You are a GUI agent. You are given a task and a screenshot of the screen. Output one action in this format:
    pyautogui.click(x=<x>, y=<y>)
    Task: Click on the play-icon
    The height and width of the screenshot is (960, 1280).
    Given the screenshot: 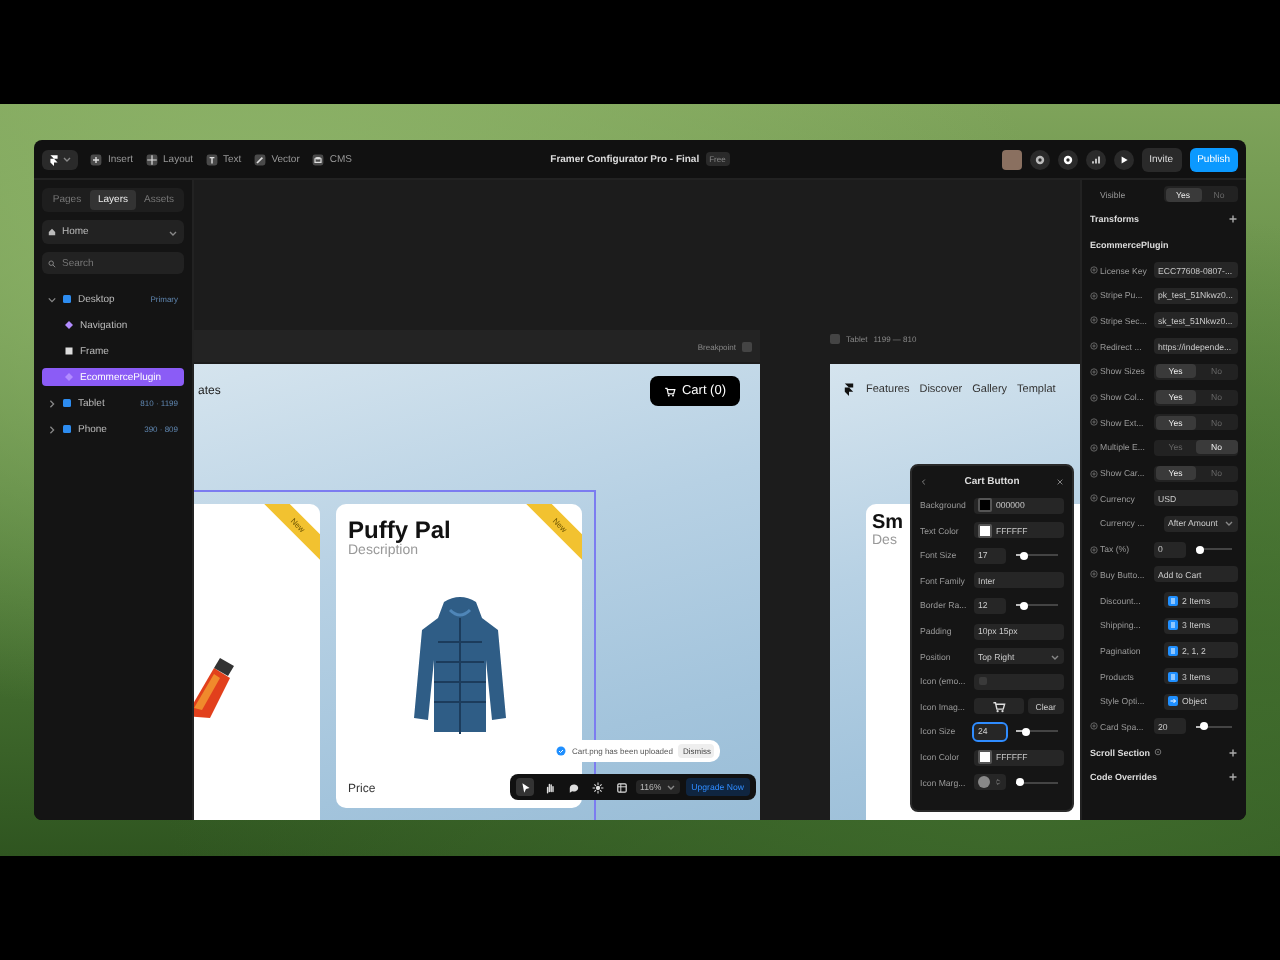 What is the action you would take?
    pyautogui.click(x=1123, y=159)
    